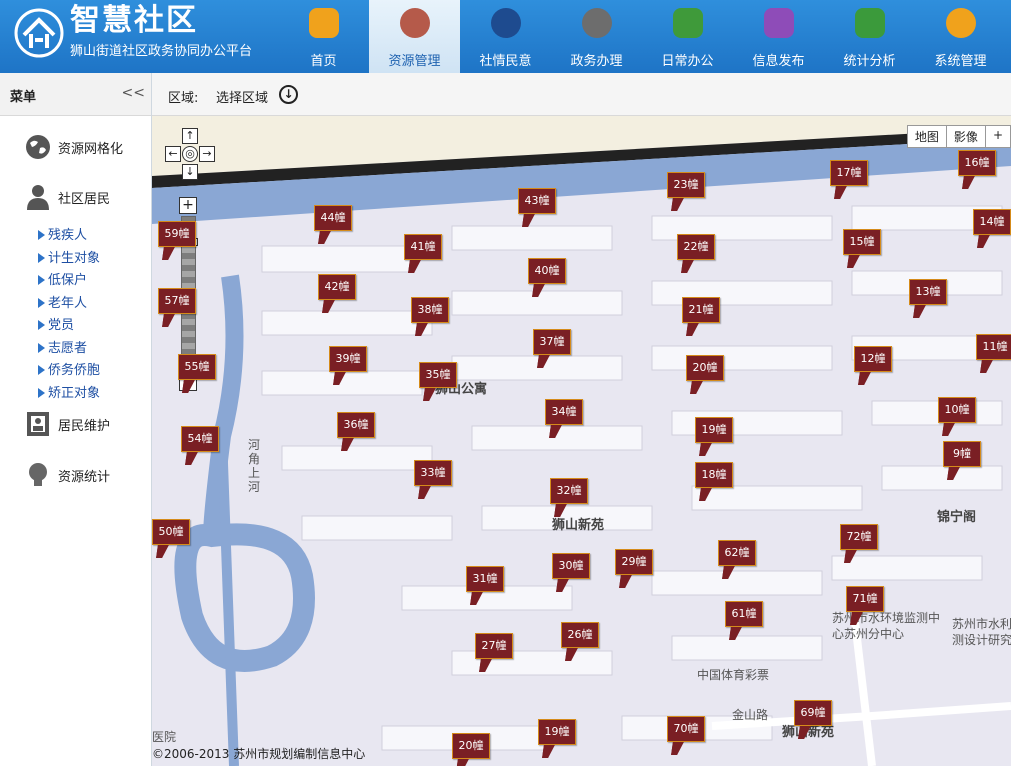 This screenshot has width=1011, height=766. I want to click on building-pin: 16幢, so click(977, 163).